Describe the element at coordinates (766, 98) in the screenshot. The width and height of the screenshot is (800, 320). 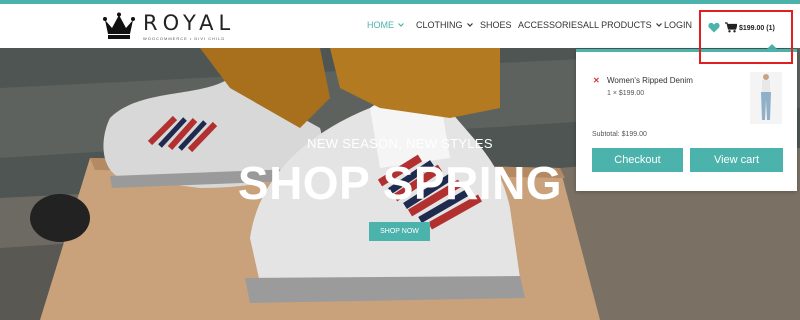
I see `cart-item-thumbnail` at that location.